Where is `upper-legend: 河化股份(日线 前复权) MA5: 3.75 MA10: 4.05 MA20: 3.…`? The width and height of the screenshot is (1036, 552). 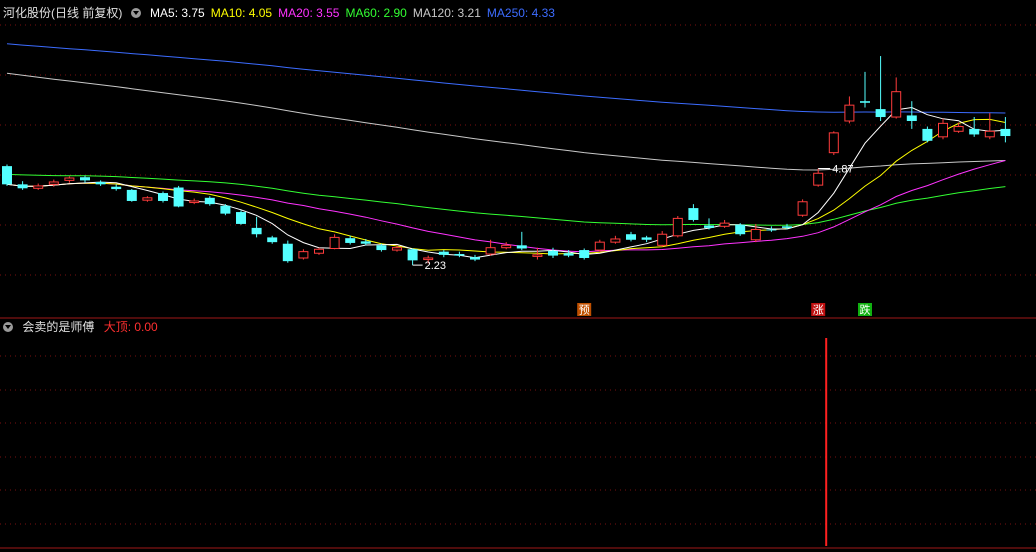
upper-legend: 河化股份(日线 前复权) MA5: 3.75 MA10: 4.05 MA20: 3.… is located at coordinates (282, 13).